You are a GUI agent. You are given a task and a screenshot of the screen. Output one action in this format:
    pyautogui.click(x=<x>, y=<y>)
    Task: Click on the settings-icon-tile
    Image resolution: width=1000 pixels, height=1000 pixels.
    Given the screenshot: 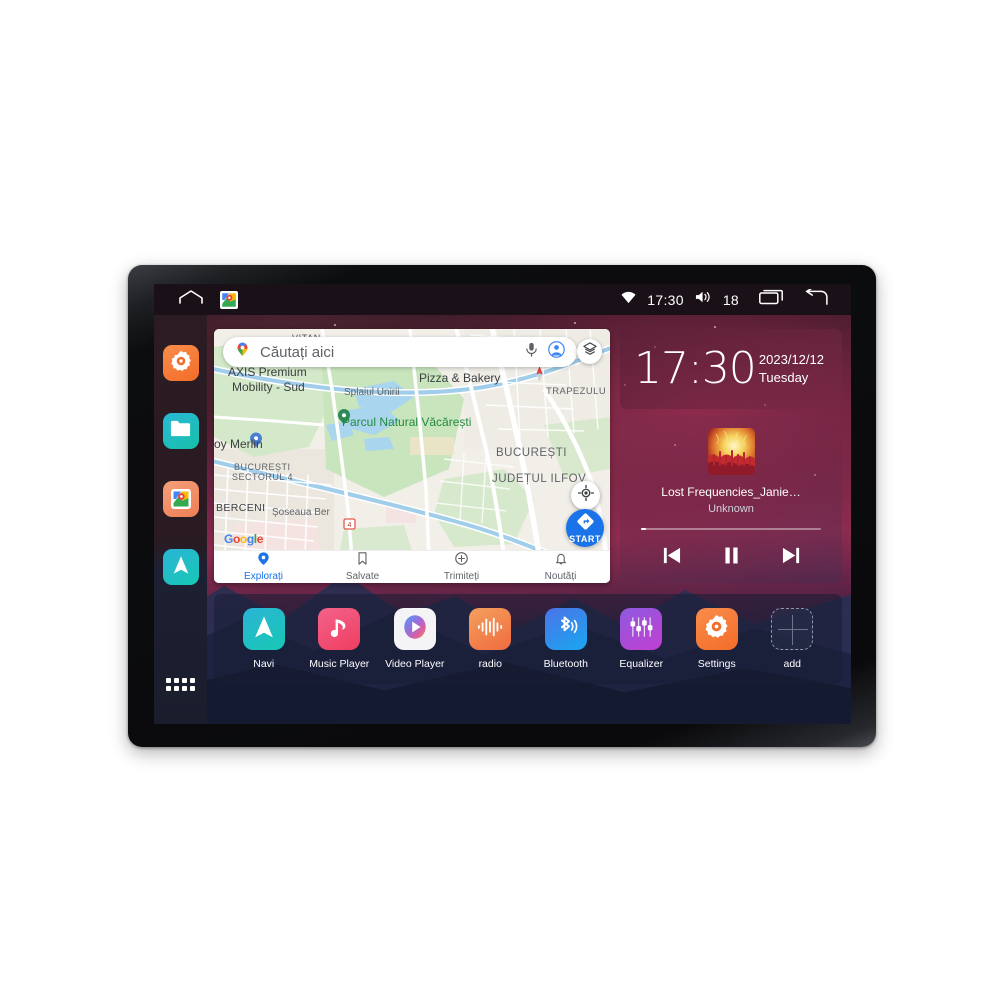 What is the action you would take?
    pyautogui.click(x=716, y=629)
    